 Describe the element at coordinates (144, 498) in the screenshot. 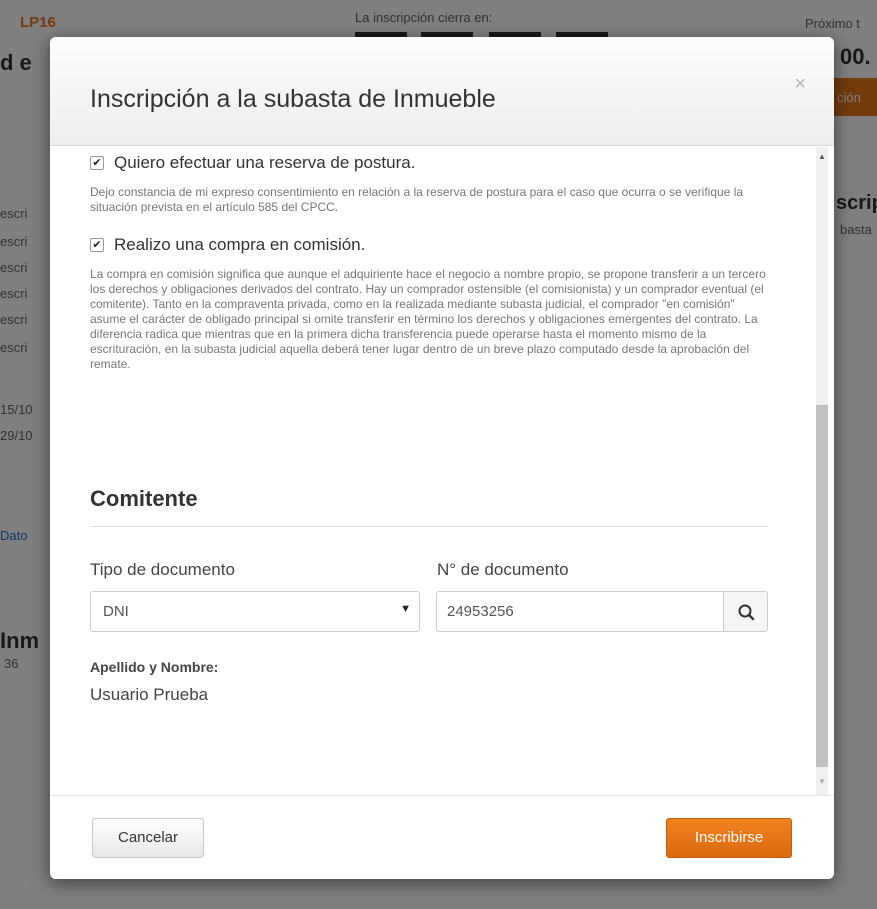

I see `comitente-section-title: Comitente` at that location.